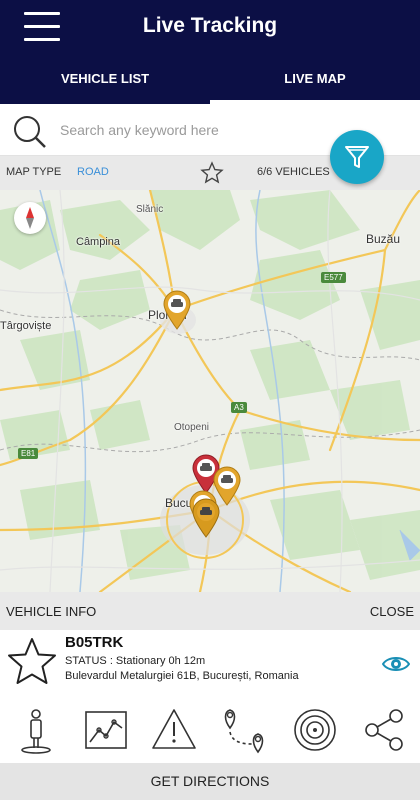  I want to click on driver-icon, so click(36, 730).